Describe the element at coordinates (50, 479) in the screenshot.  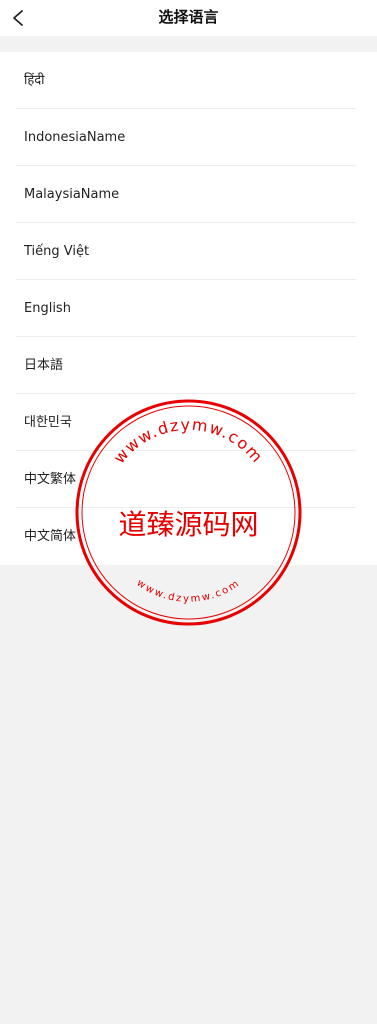
I see `language-label: 中文繁体` at that location.